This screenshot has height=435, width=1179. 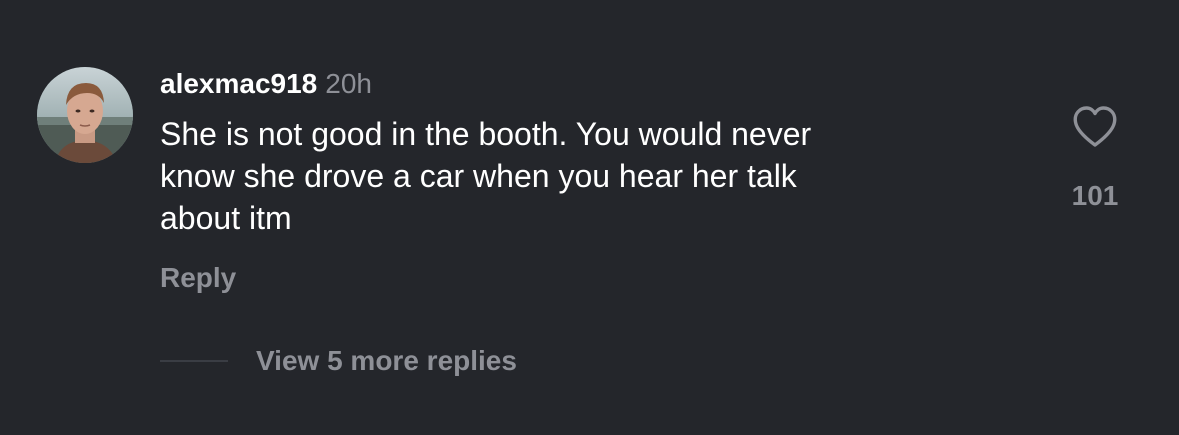 What do you see at coordinates (348, 83) in the screenshot?
I see `timestamp: 20h` at bounding box center [348, 83].